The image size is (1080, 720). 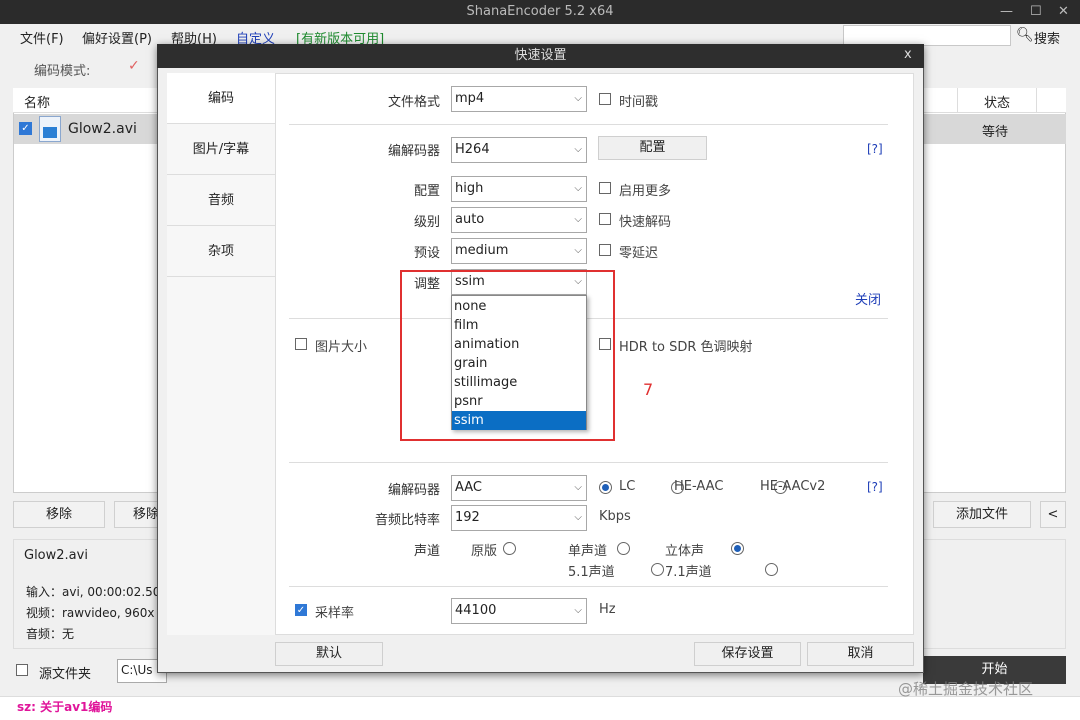 What do you see at coordinates (519, 99) in the screenshot?
I see `format-select: mp4 ⌵` at bounding box center [519, 99].